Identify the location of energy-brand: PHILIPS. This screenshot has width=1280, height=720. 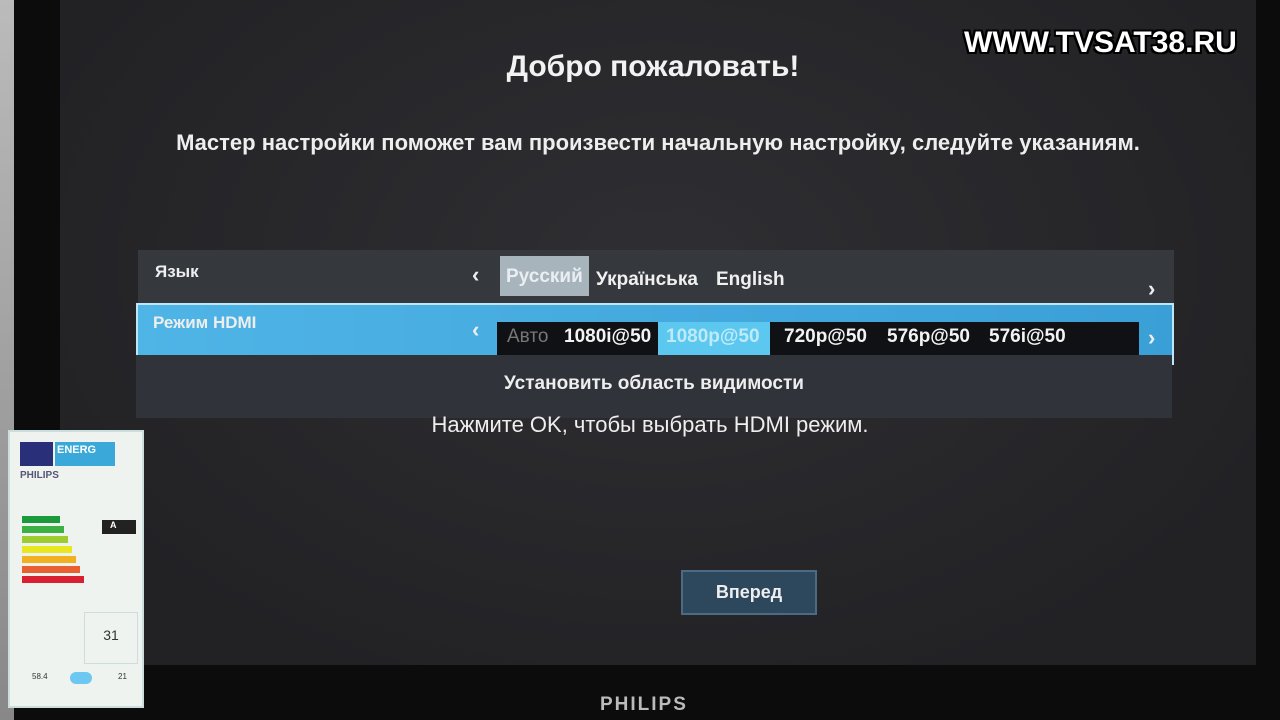
(39, 475).